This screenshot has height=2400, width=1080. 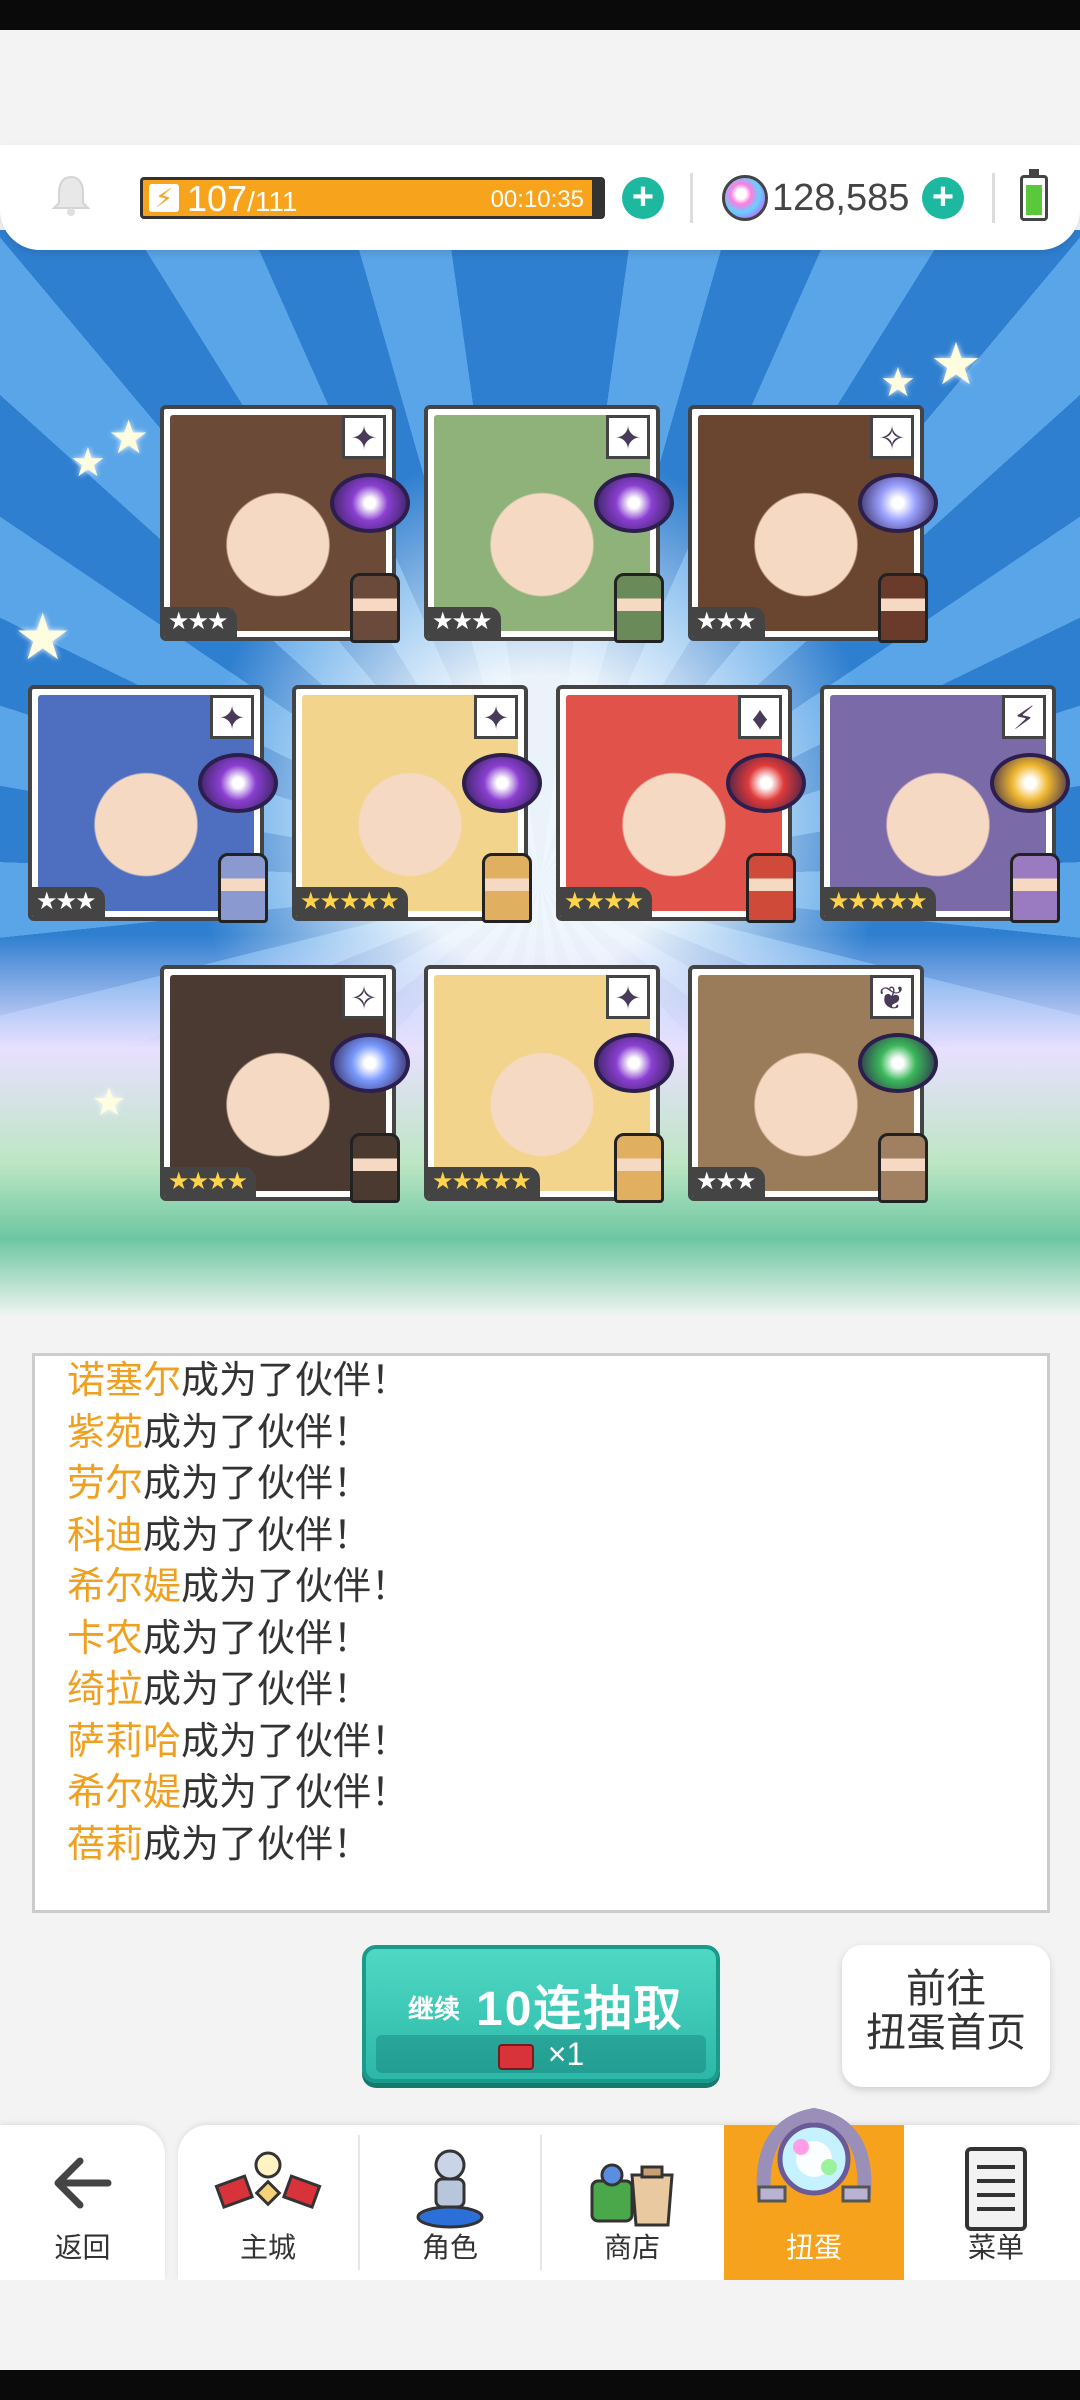 What do you see at coordinates (105, 1690) in the screenshot?
I see `companion-name: 绮拉` at bounding box center [105, 1690].